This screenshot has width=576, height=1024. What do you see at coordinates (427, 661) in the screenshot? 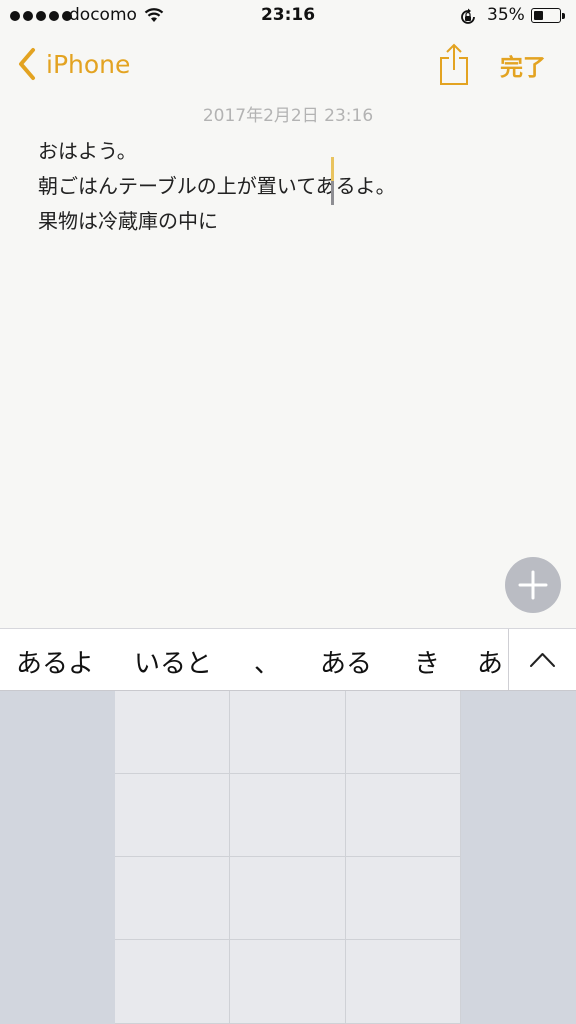
I see `suggestion-item: き` at bounding box center [427, 661].